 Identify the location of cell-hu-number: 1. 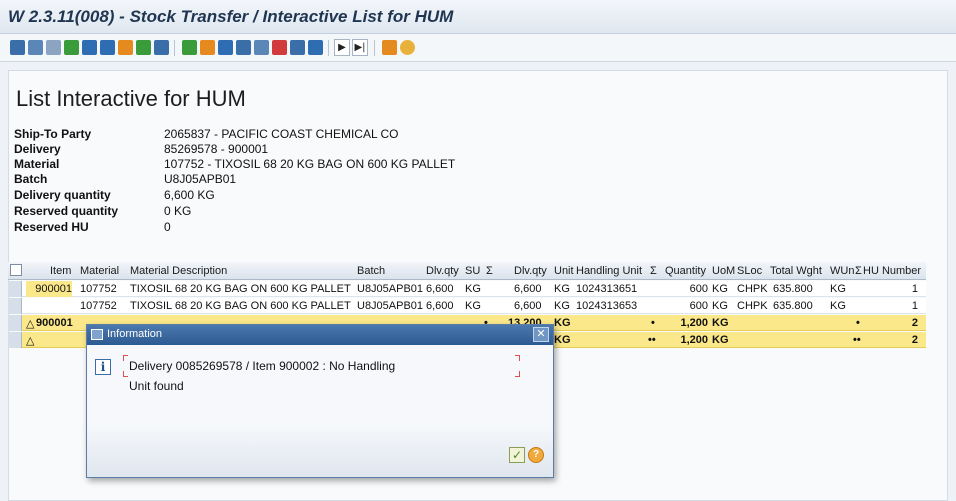
(914, 306).